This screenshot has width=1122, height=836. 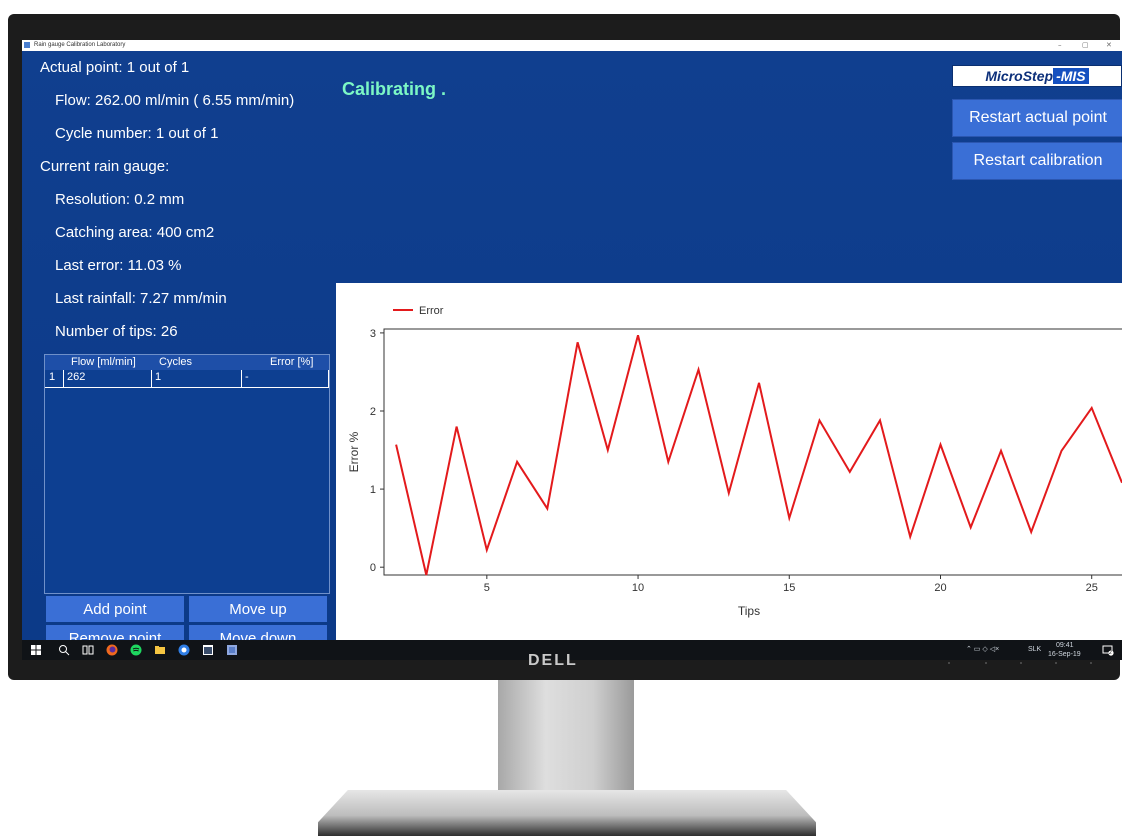 What do you see at coordinates (27, 45) in the screenshot?
I see `app-icon` at bounding box center [27, 45].